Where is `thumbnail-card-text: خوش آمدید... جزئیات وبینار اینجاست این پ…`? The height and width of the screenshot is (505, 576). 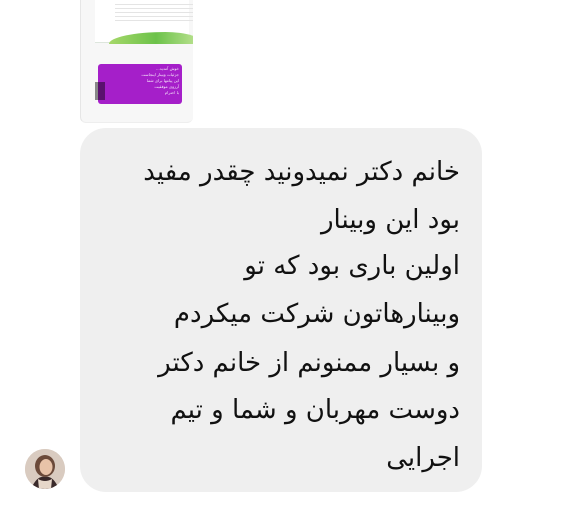 thumbnail-card-text: خوش آمدید... جزئیات وبینار اینجاست این پ… is located at coordinates (160, 80).